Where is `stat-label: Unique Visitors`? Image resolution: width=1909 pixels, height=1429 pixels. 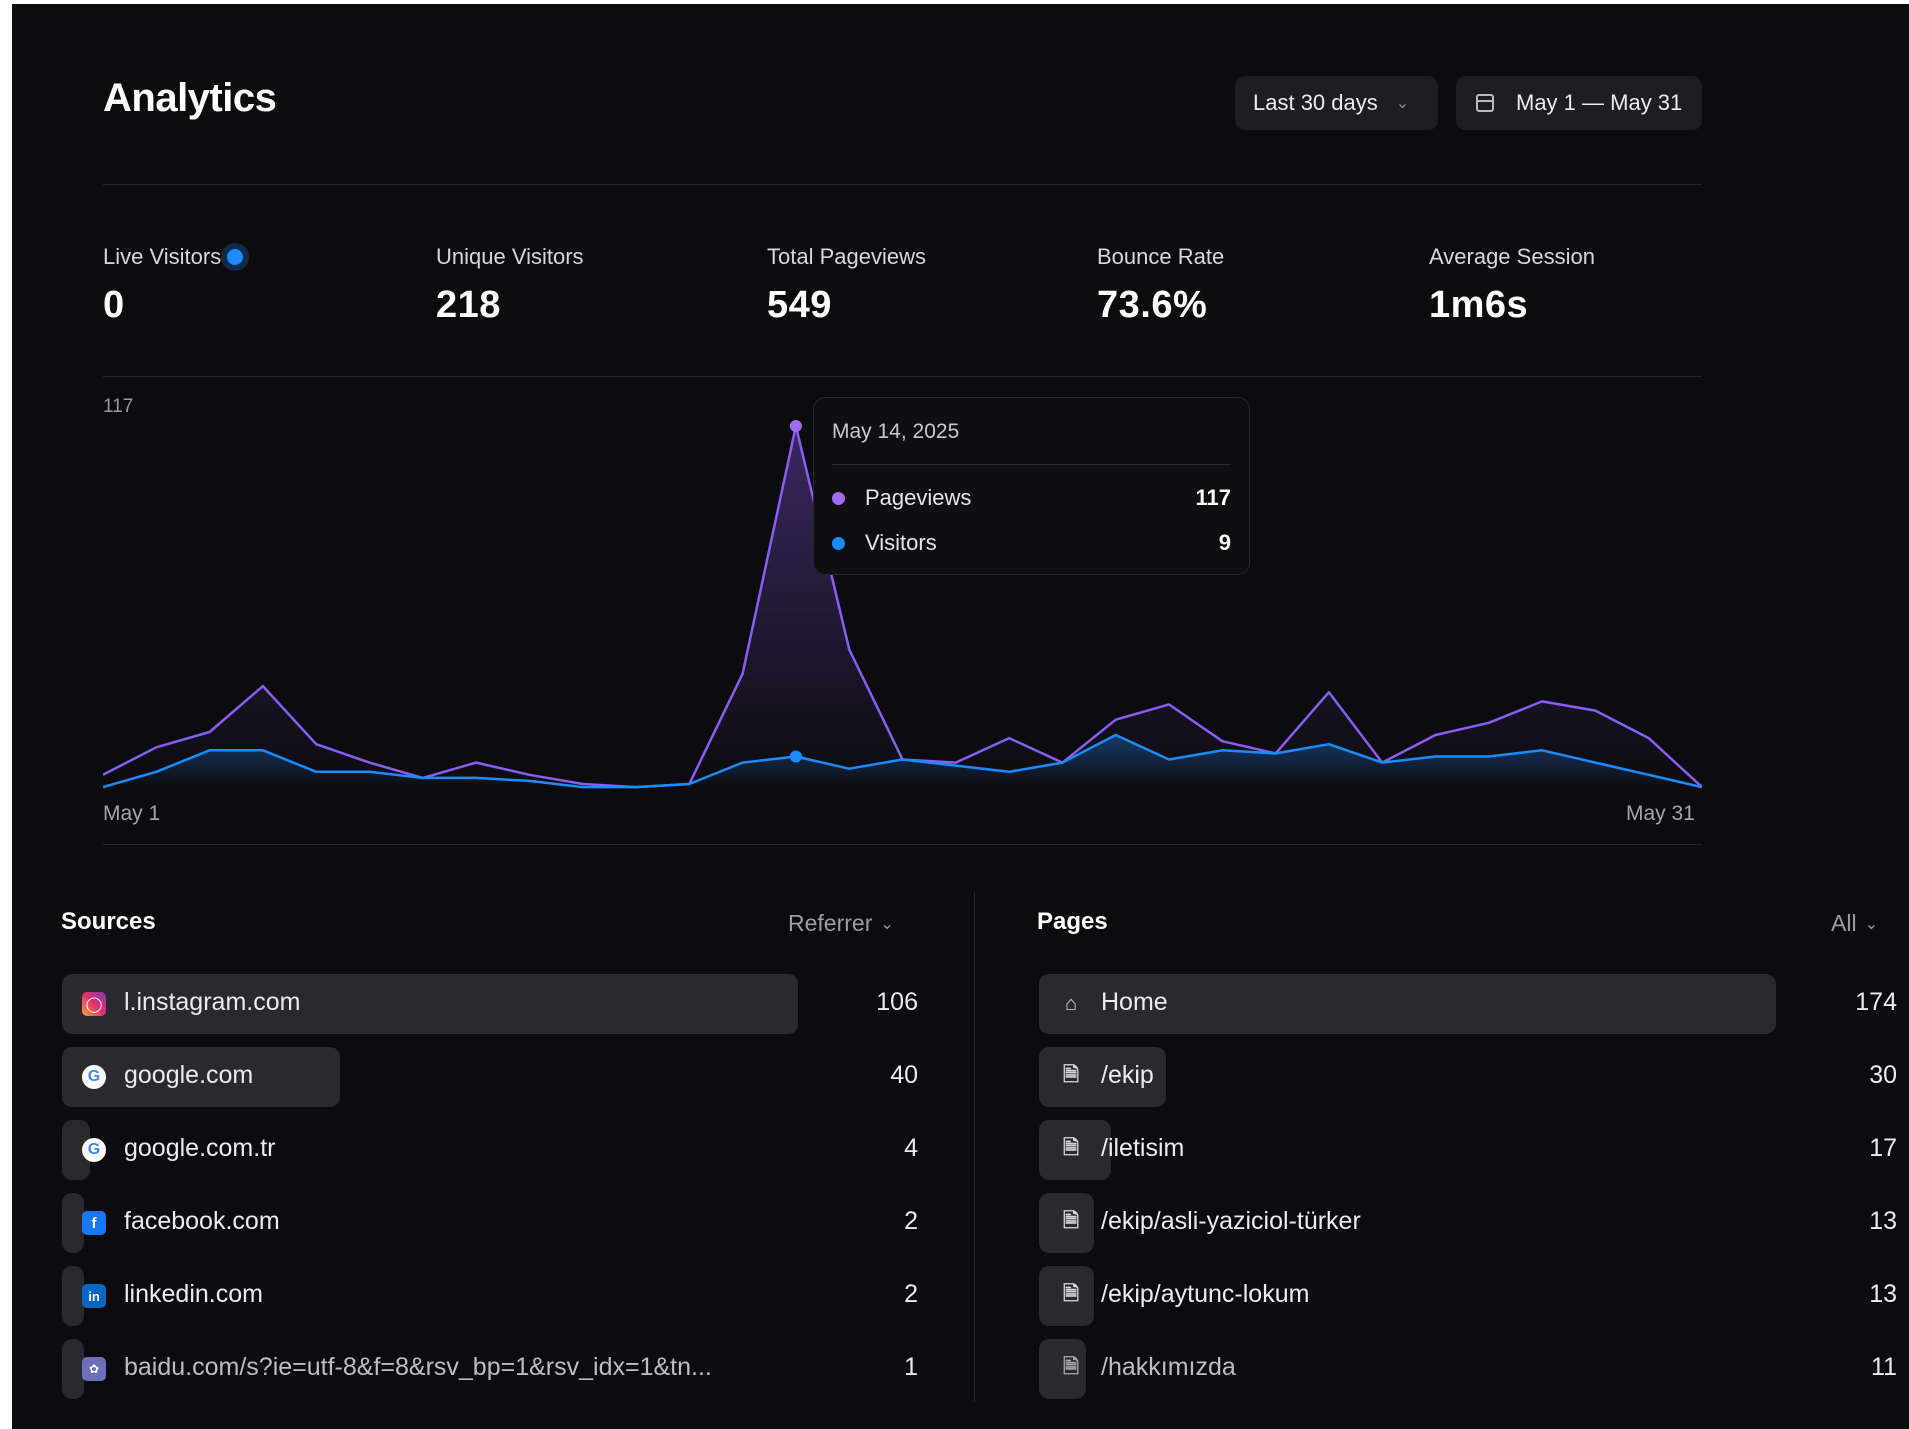
stat-label: Unique Visitors is located at coordinates (510, 256).